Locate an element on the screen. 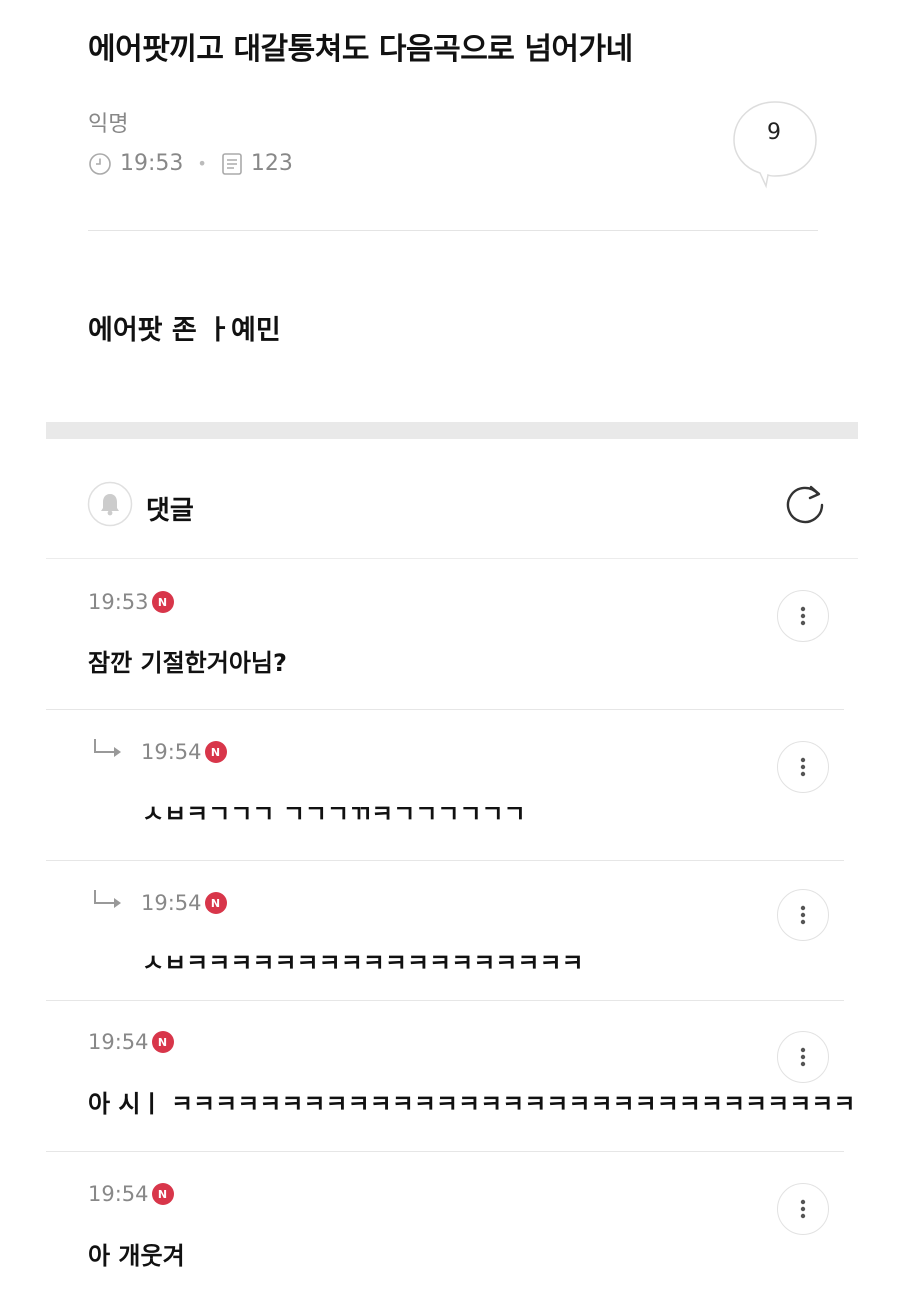 Image resolution: width=900 pixels, height=1293 pixels. comment-item-reply: 19:54 N ㅅㅂㅋㄱㄱㄱ ㄱㄱㄱㄲㅋㄱㄱㄱㄱㄱㄱ is located at coordinates (445, 785).